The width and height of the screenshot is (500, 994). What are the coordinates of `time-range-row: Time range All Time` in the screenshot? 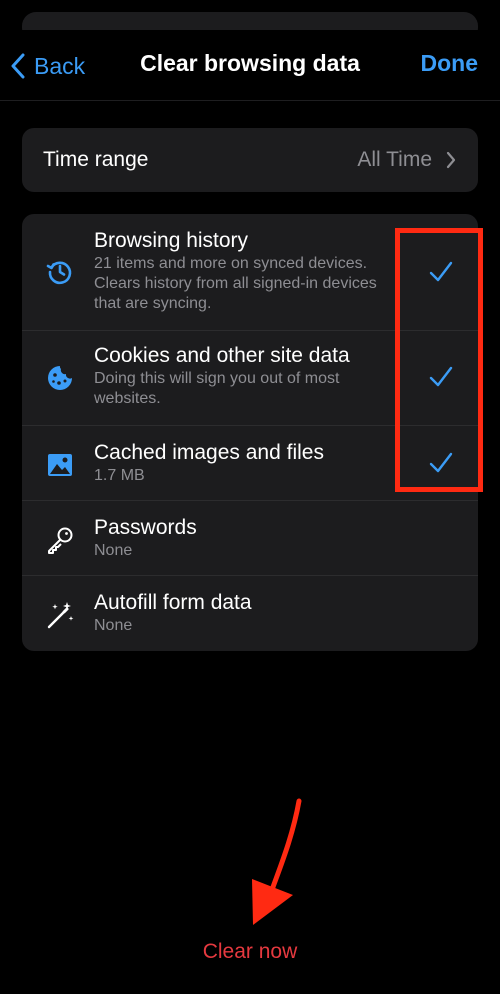 It's located at (250, 160).